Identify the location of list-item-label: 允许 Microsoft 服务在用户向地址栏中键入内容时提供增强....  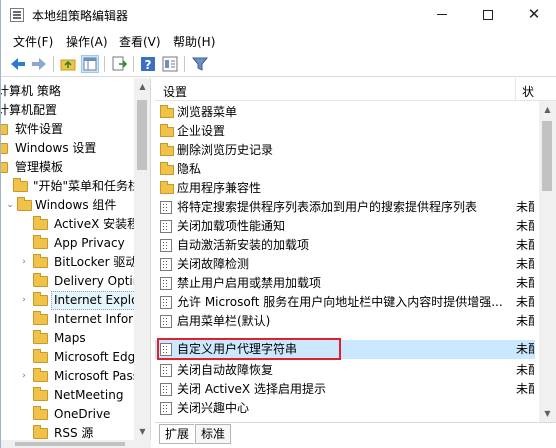
(340, 302).